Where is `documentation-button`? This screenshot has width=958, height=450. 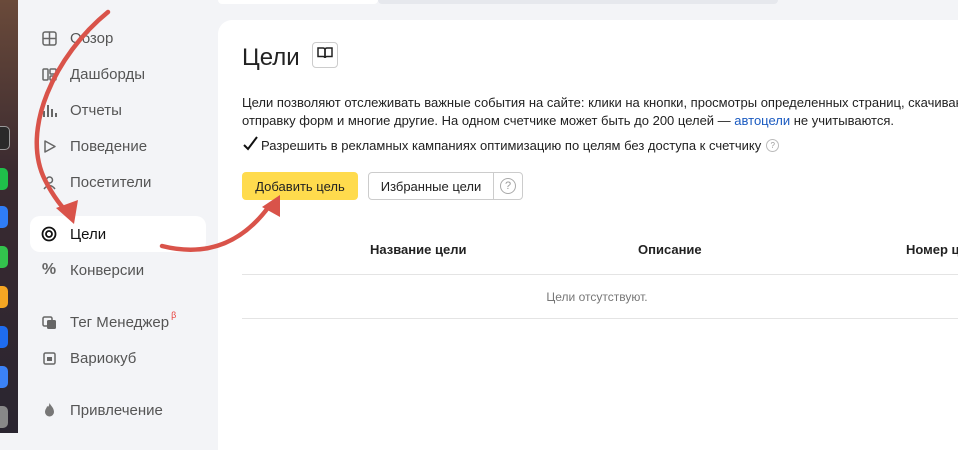 documentation-button is located at coordinates (325, 55).